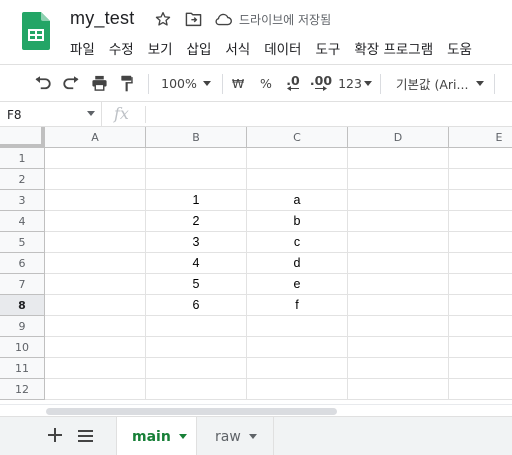 Image resolution: width=512 pixels, height=455 pixels. I want to click on menu-data: 데이터, so click(282, 48).